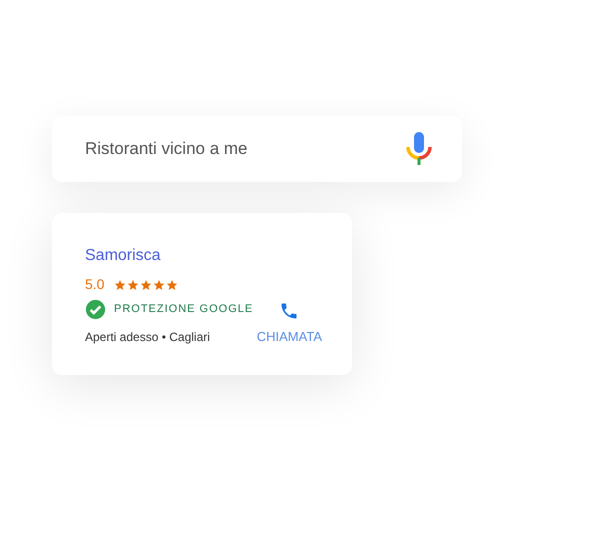 The width and height of the screenshot is (612, 543). I want to click on protection-label: PROTEZIONE GOOGLE, so click(184, 310).